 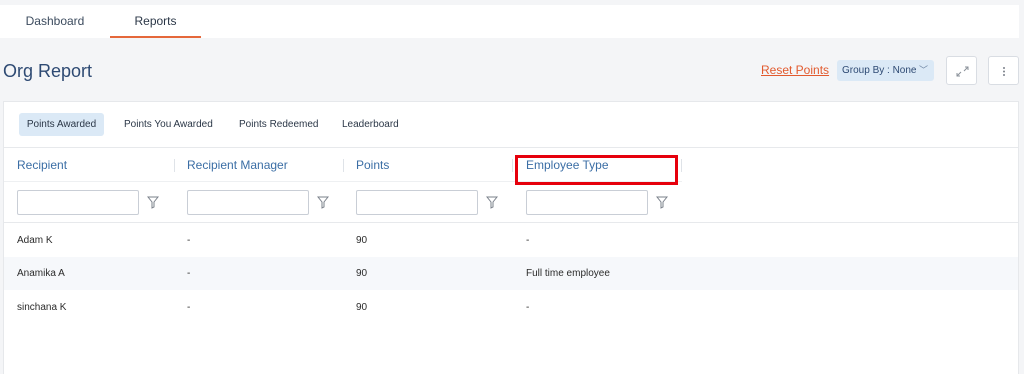 I want to click on more-options-button, so click(x=1003, y=70).